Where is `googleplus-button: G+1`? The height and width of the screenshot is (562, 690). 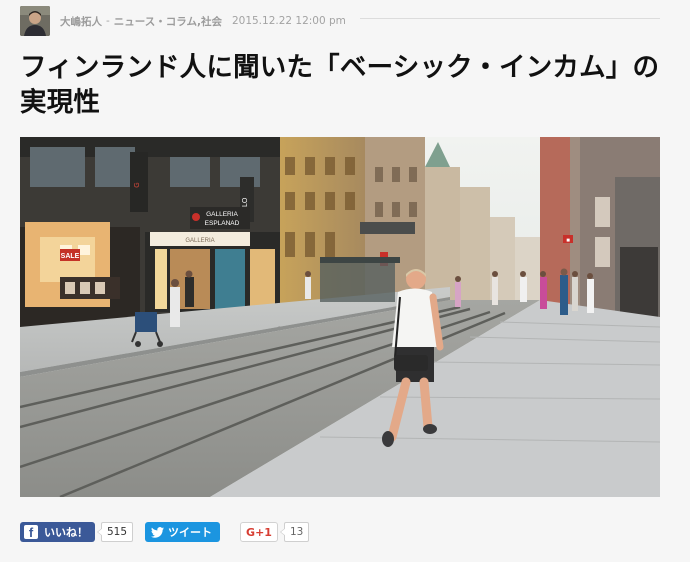 googleplus-button: G+1 is located at coordinates (259, 532).